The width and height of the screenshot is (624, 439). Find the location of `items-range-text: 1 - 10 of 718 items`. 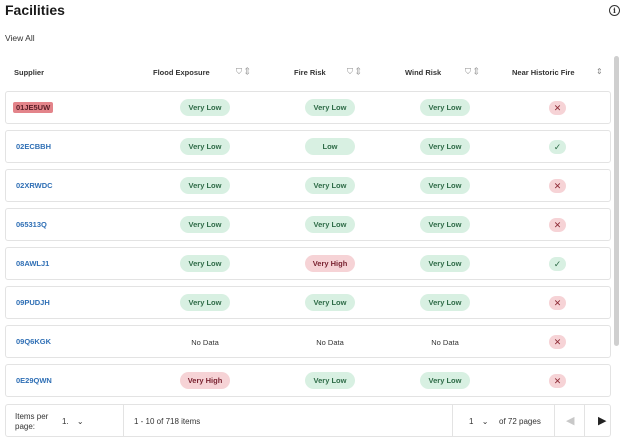

items-range-text: 1 - 10 of 718 items is located at coordinates (167, 421).